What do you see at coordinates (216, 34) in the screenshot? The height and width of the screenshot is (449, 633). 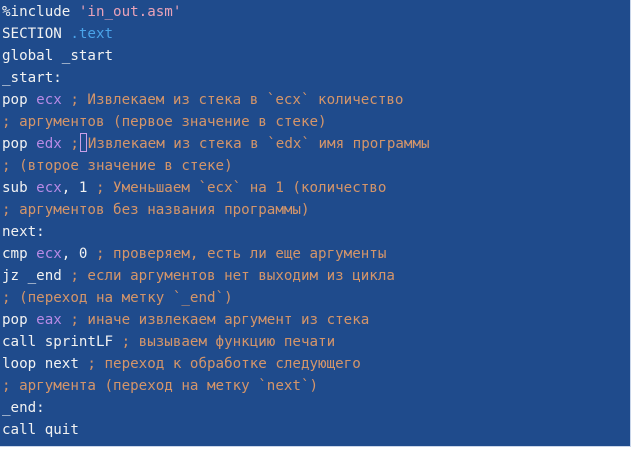 I see `code-line: SECTION .text` at bounding box center [216, 34].